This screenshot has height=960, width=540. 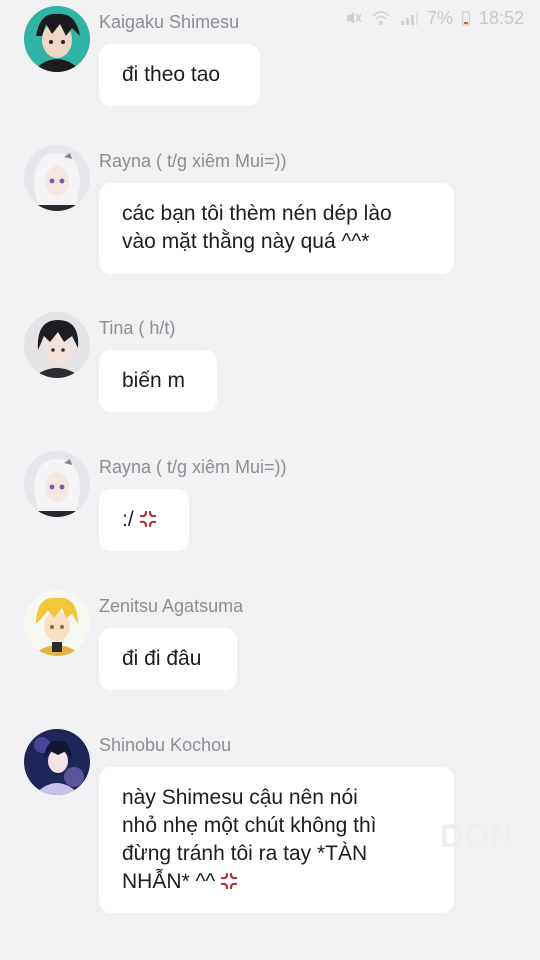 What do you see at coordinates (501, 17) in the screenshot?
I see `clock: 18:52` at bounding box center [501, 17].